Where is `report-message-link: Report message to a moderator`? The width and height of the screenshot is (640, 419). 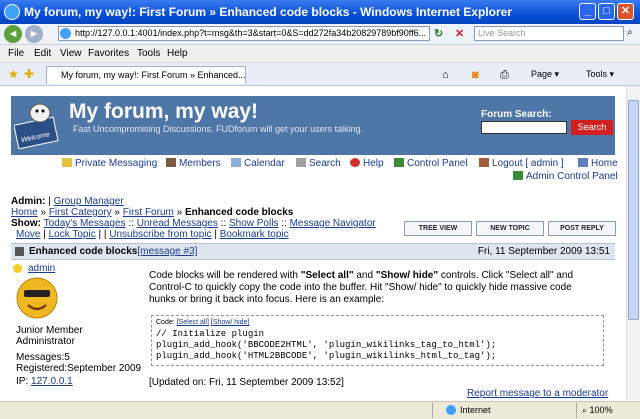 report-message-link: Report message to a moderator is located at coordinates (537, 393).